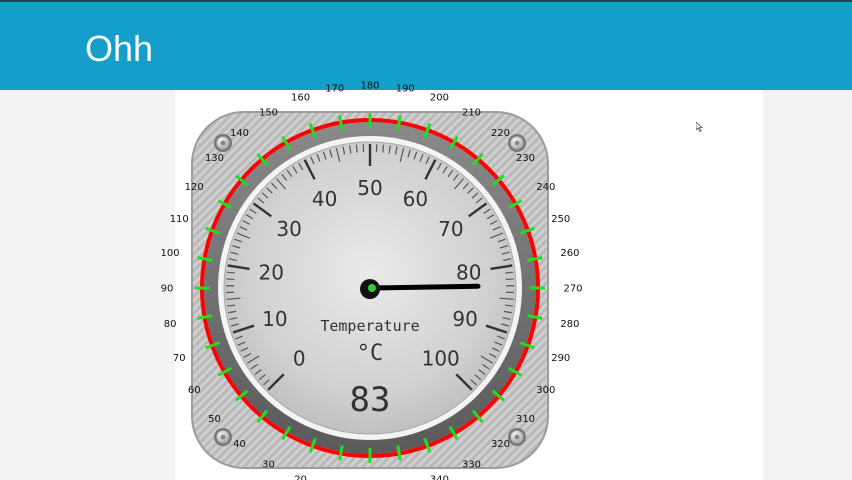 The height and width of the screenshot is (480, 852). I want to click on angle-label: 210, so click(471, 113).